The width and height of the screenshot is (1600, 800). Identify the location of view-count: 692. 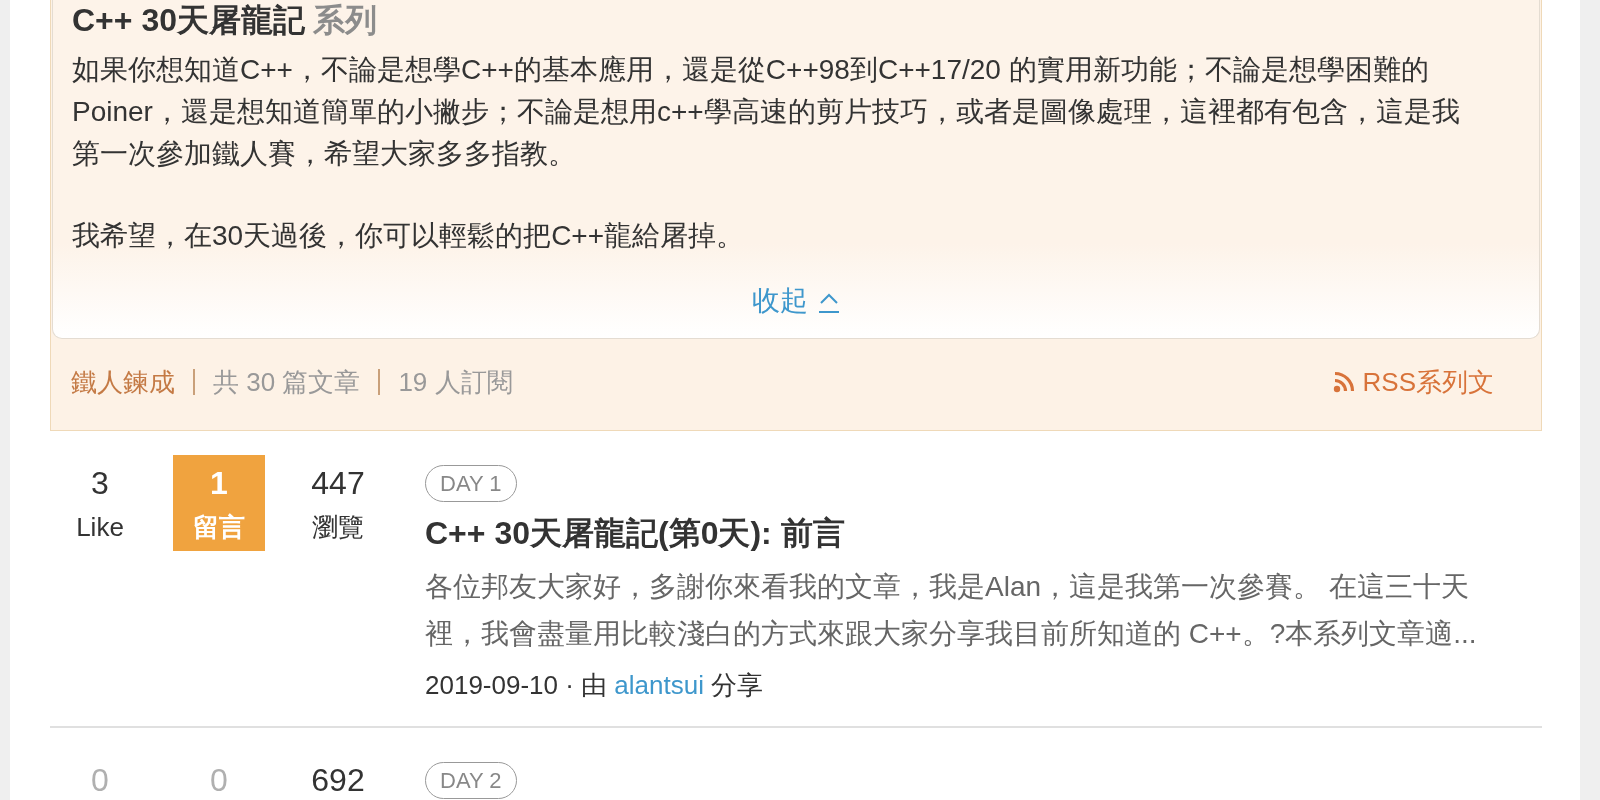
(338, 780).